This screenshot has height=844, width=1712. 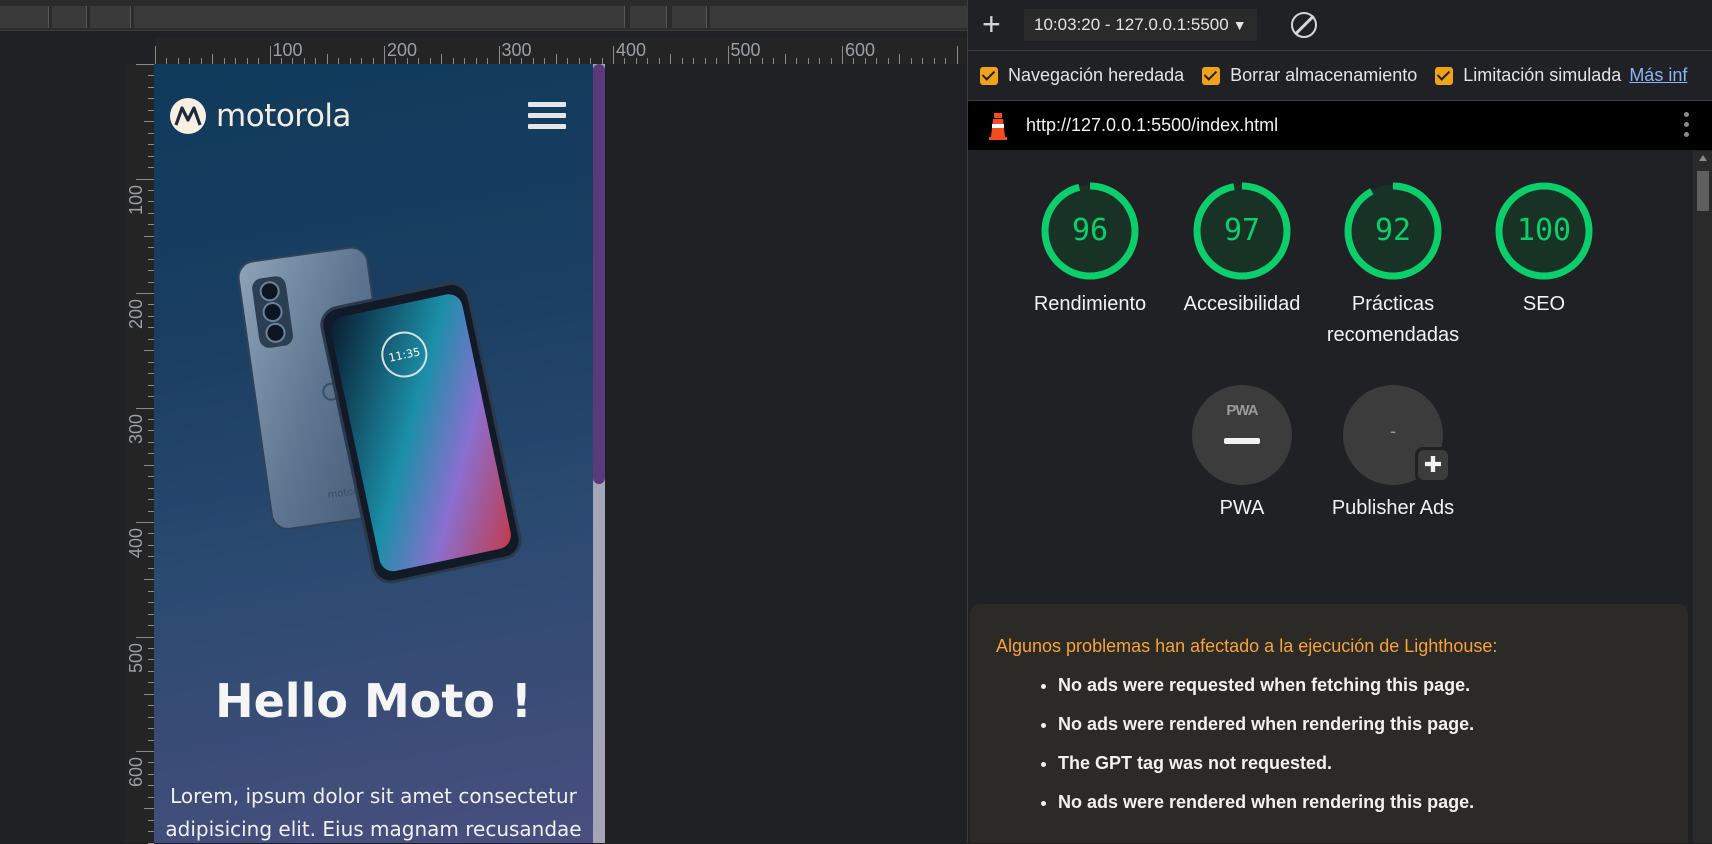 What do you see at coordinates (1242, 410) in the screenshot?
I see `pwa-badge-icon: PWA` at bounding box center [1242, 410].